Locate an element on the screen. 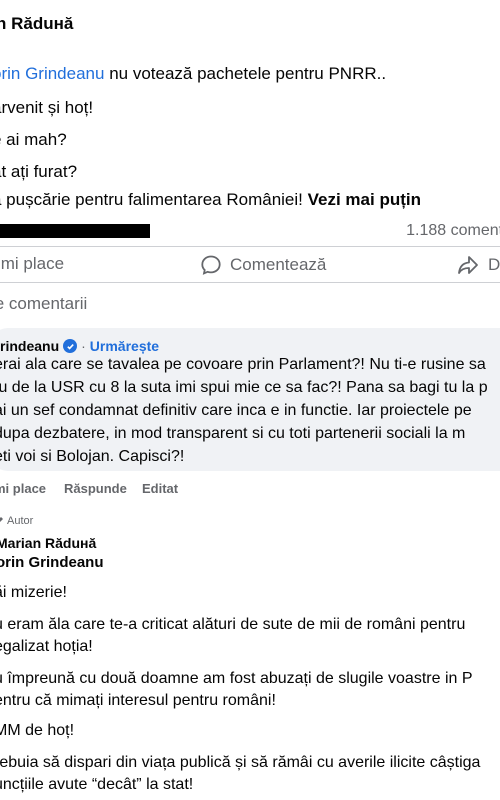  reply-text-line: ăi mizerie! is located at coordinates (33, 592).